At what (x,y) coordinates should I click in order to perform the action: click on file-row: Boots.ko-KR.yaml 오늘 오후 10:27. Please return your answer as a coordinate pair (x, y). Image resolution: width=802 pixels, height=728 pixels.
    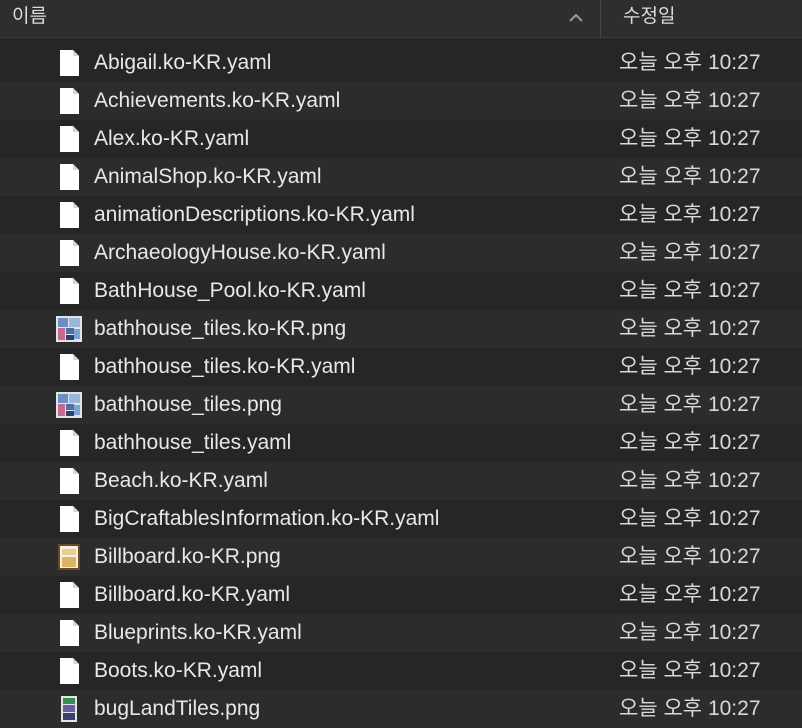
    Looking at the image, I should click on (401, 671).